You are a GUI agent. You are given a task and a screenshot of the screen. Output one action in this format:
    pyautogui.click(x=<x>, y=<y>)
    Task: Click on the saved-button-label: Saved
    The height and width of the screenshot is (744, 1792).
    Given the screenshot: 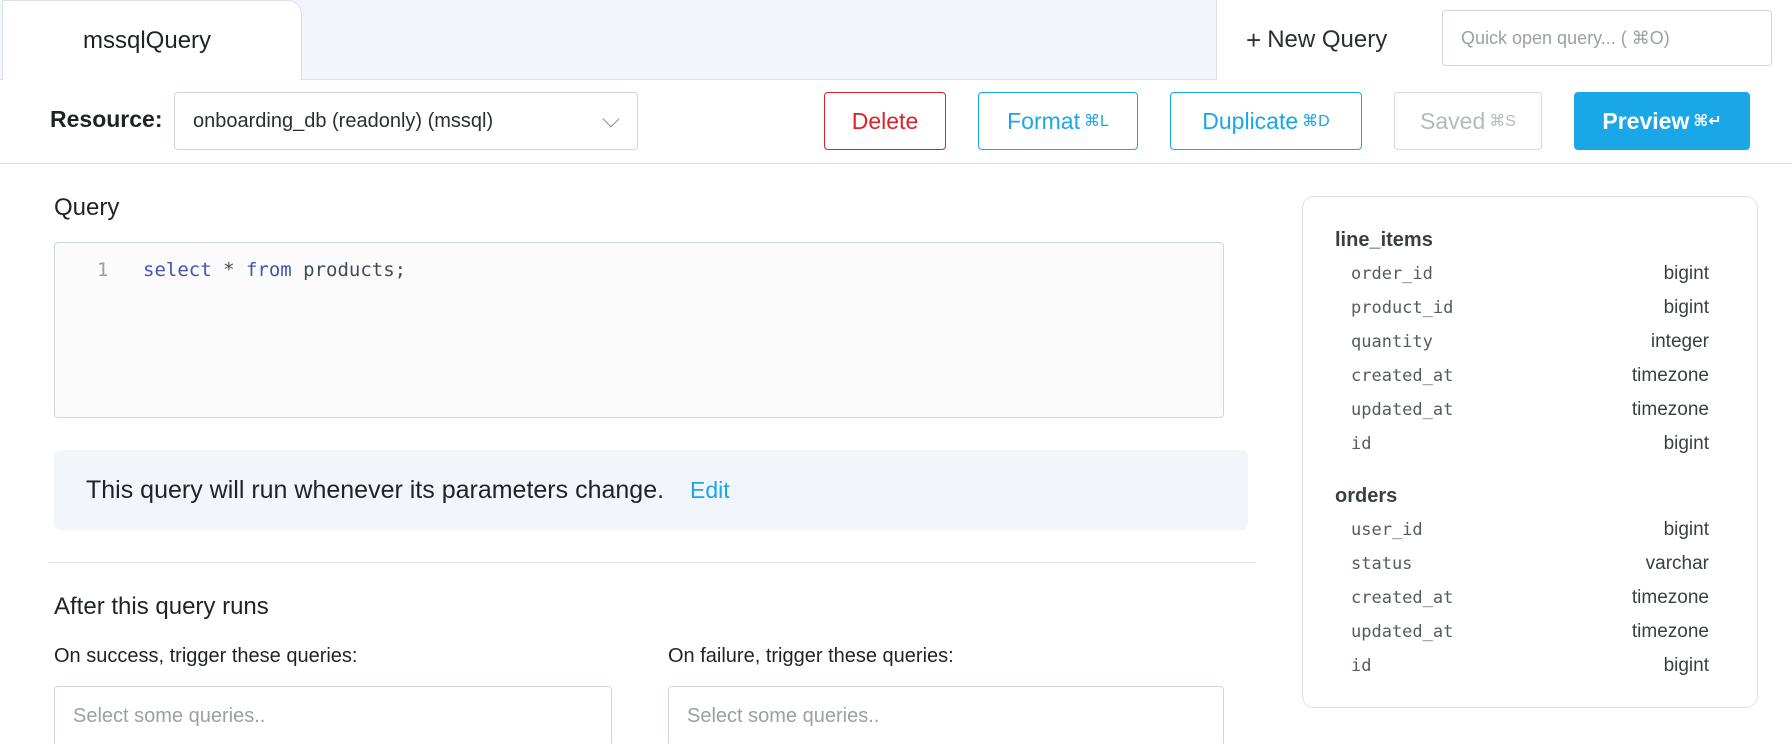 What is the action you would take?
    pyautogui.click(x=1453, y=120)
    